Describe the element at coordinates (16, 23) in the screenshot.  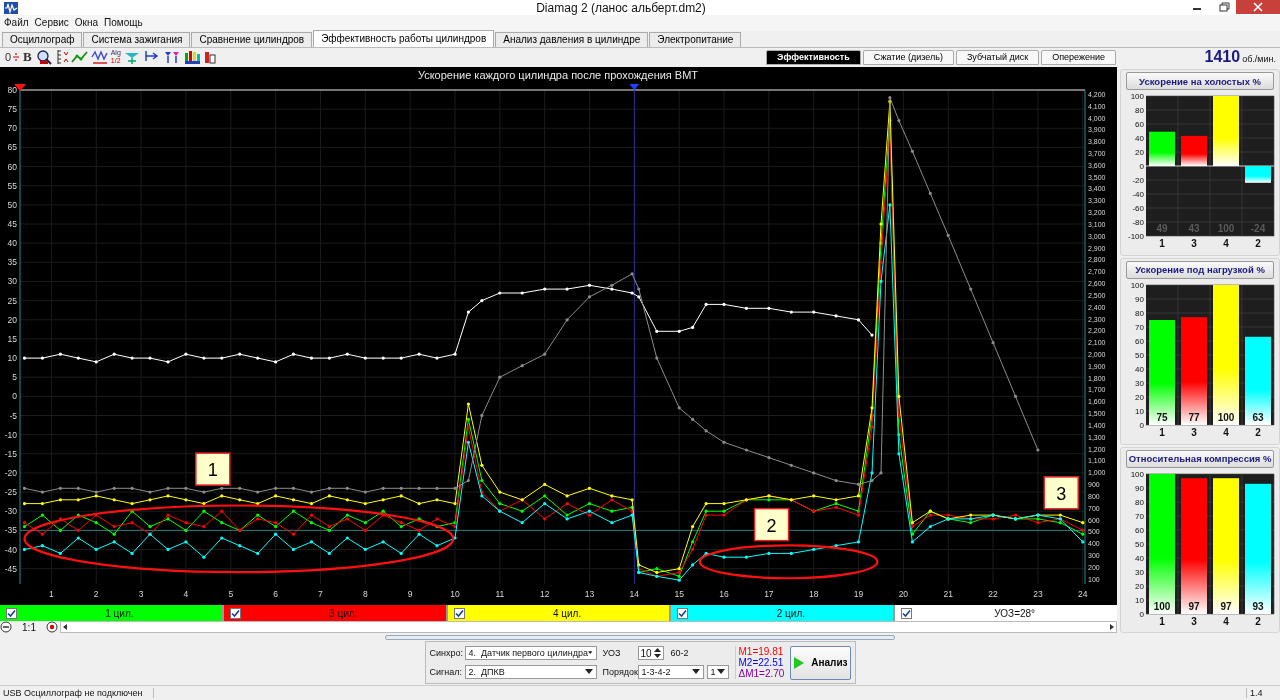
I see `menu-item: Файл` at that location.